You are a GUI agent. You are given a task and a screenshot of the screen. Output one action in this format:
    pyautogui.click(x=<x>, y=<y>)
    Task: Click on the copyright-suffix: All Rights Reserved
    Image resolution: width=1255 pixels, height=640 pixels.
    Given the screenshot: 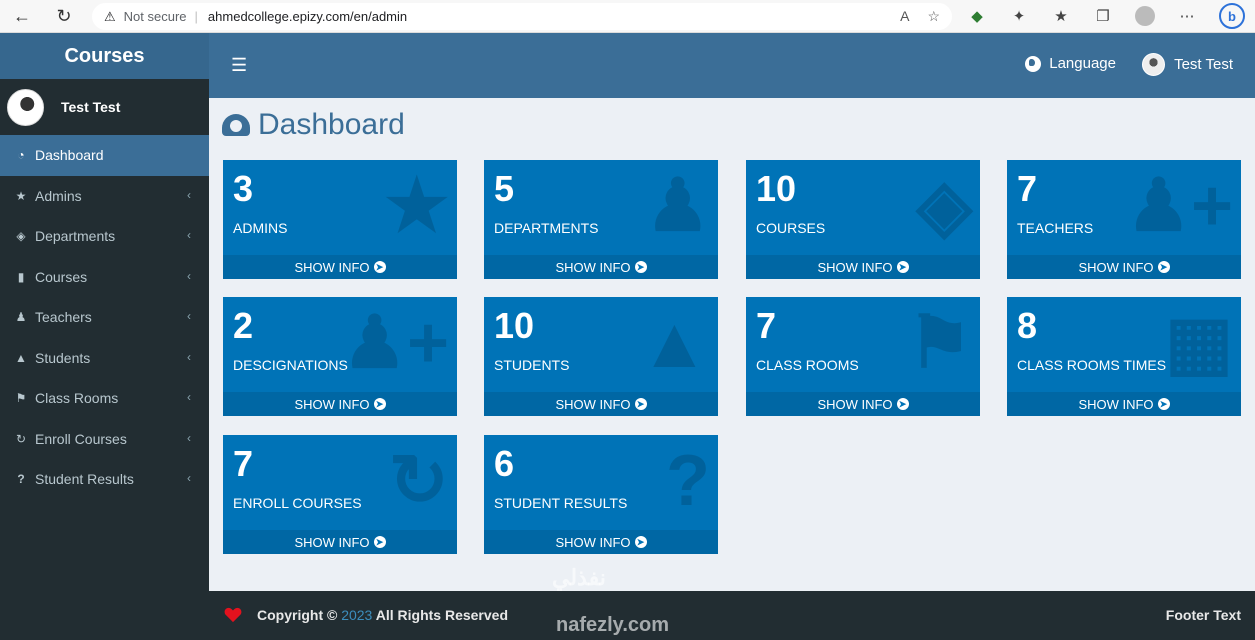 What is the action you would take?
    pyautogui.click(x=441, y=615)
    